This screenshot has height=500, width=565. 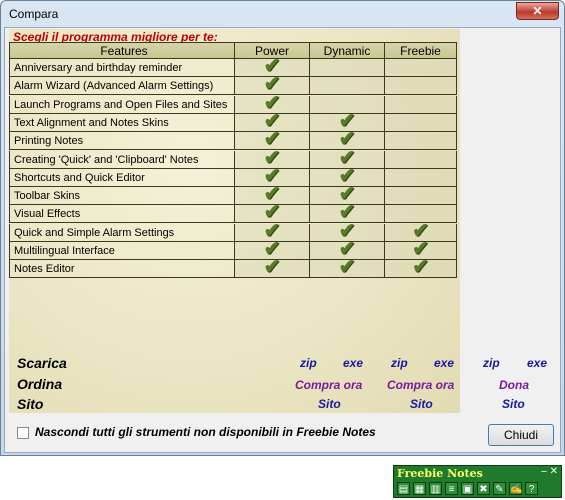 I want to click on dynamic-cell: ✔, so click(x=346, y=267).